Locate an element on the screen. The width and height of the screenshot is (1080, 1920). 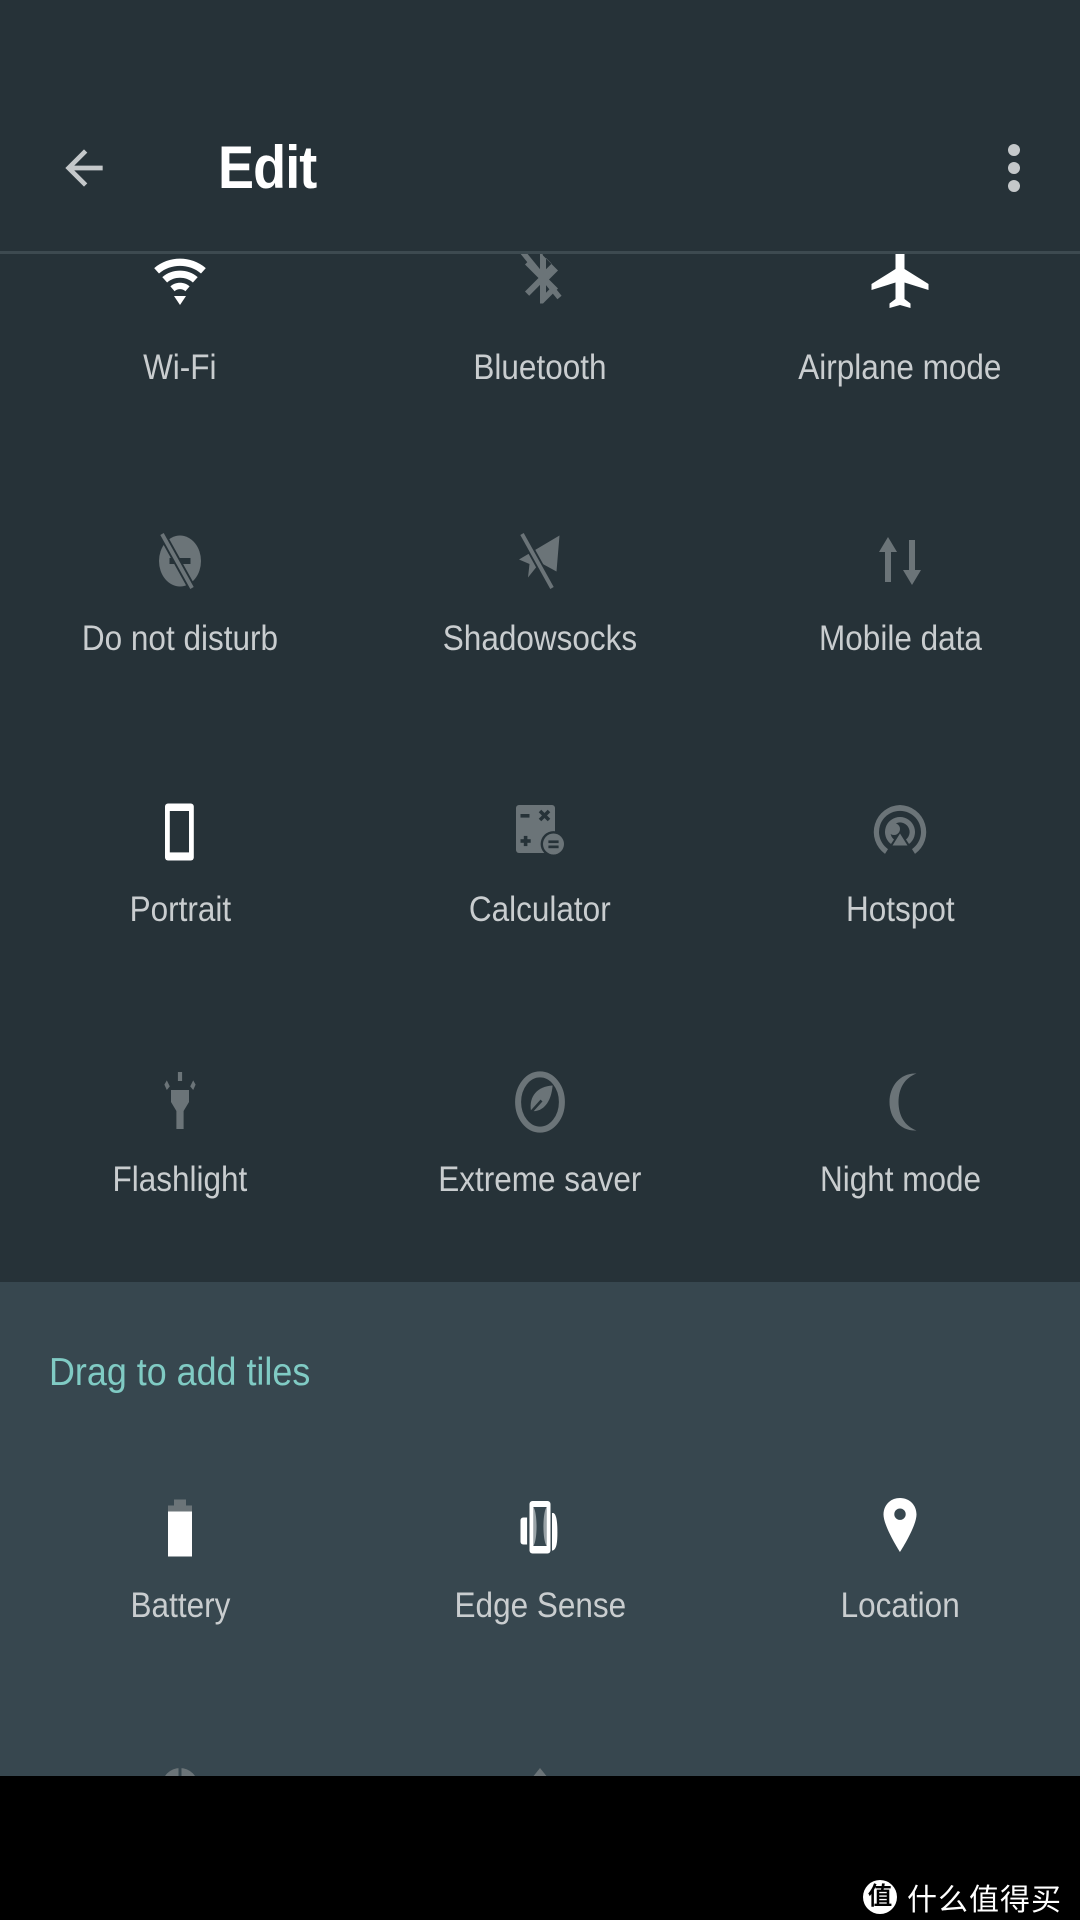
tile-label: Shadowsocks is located at coordinates (540, 638).